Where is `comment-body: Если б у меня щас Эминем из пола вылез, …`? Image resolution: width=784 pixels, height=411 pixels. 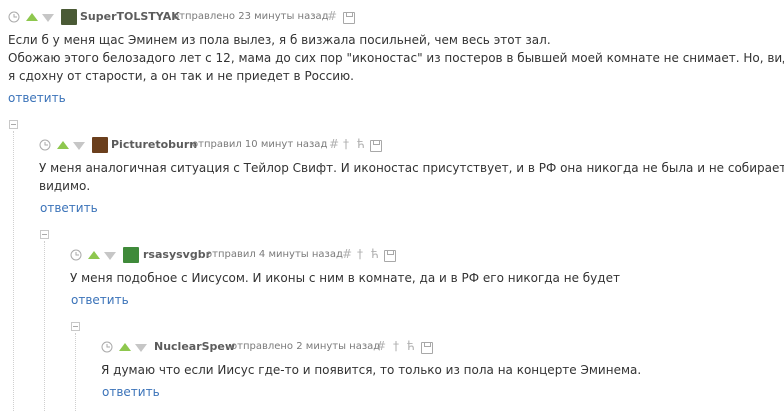 comment-body: Если б у меня щас Эминем из пола вылез, … is located at coordinates (396, 58).